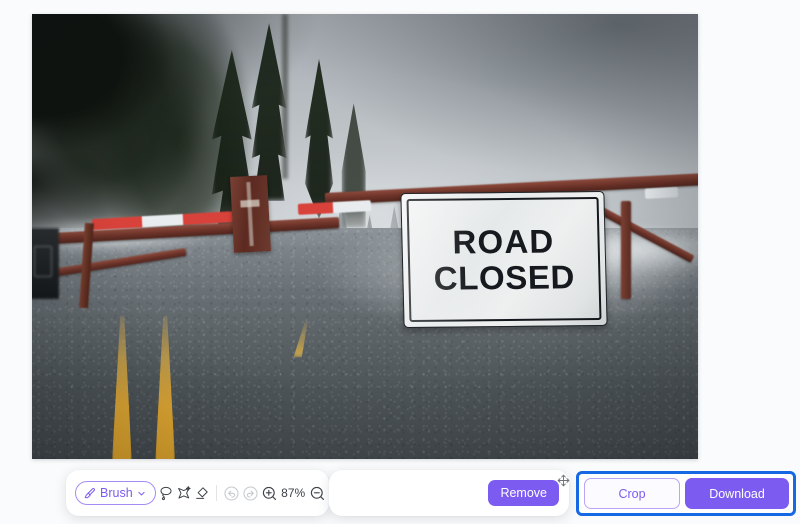 Image resolution: width=800 pixels, height=524 pixels. Describe the element at coordinates (504, 241) in the screenshot. I see `sign-text-line-1: ROAD` at that location.